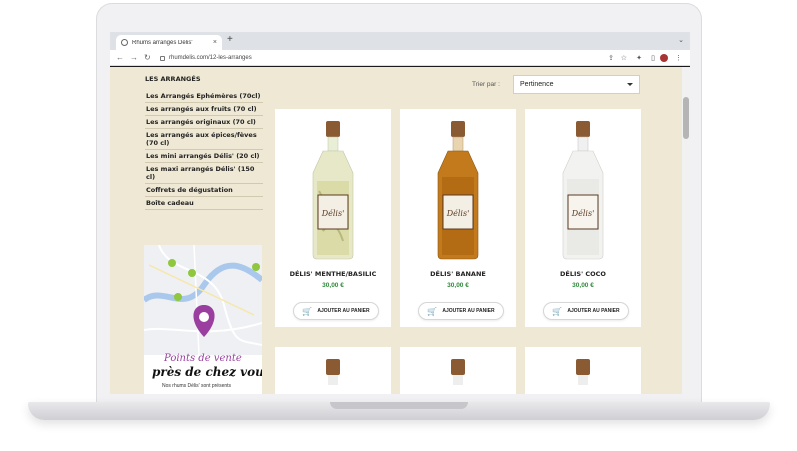 The image size is (797, 451). I want to click on chevron-down-icon, so click(630, 84).